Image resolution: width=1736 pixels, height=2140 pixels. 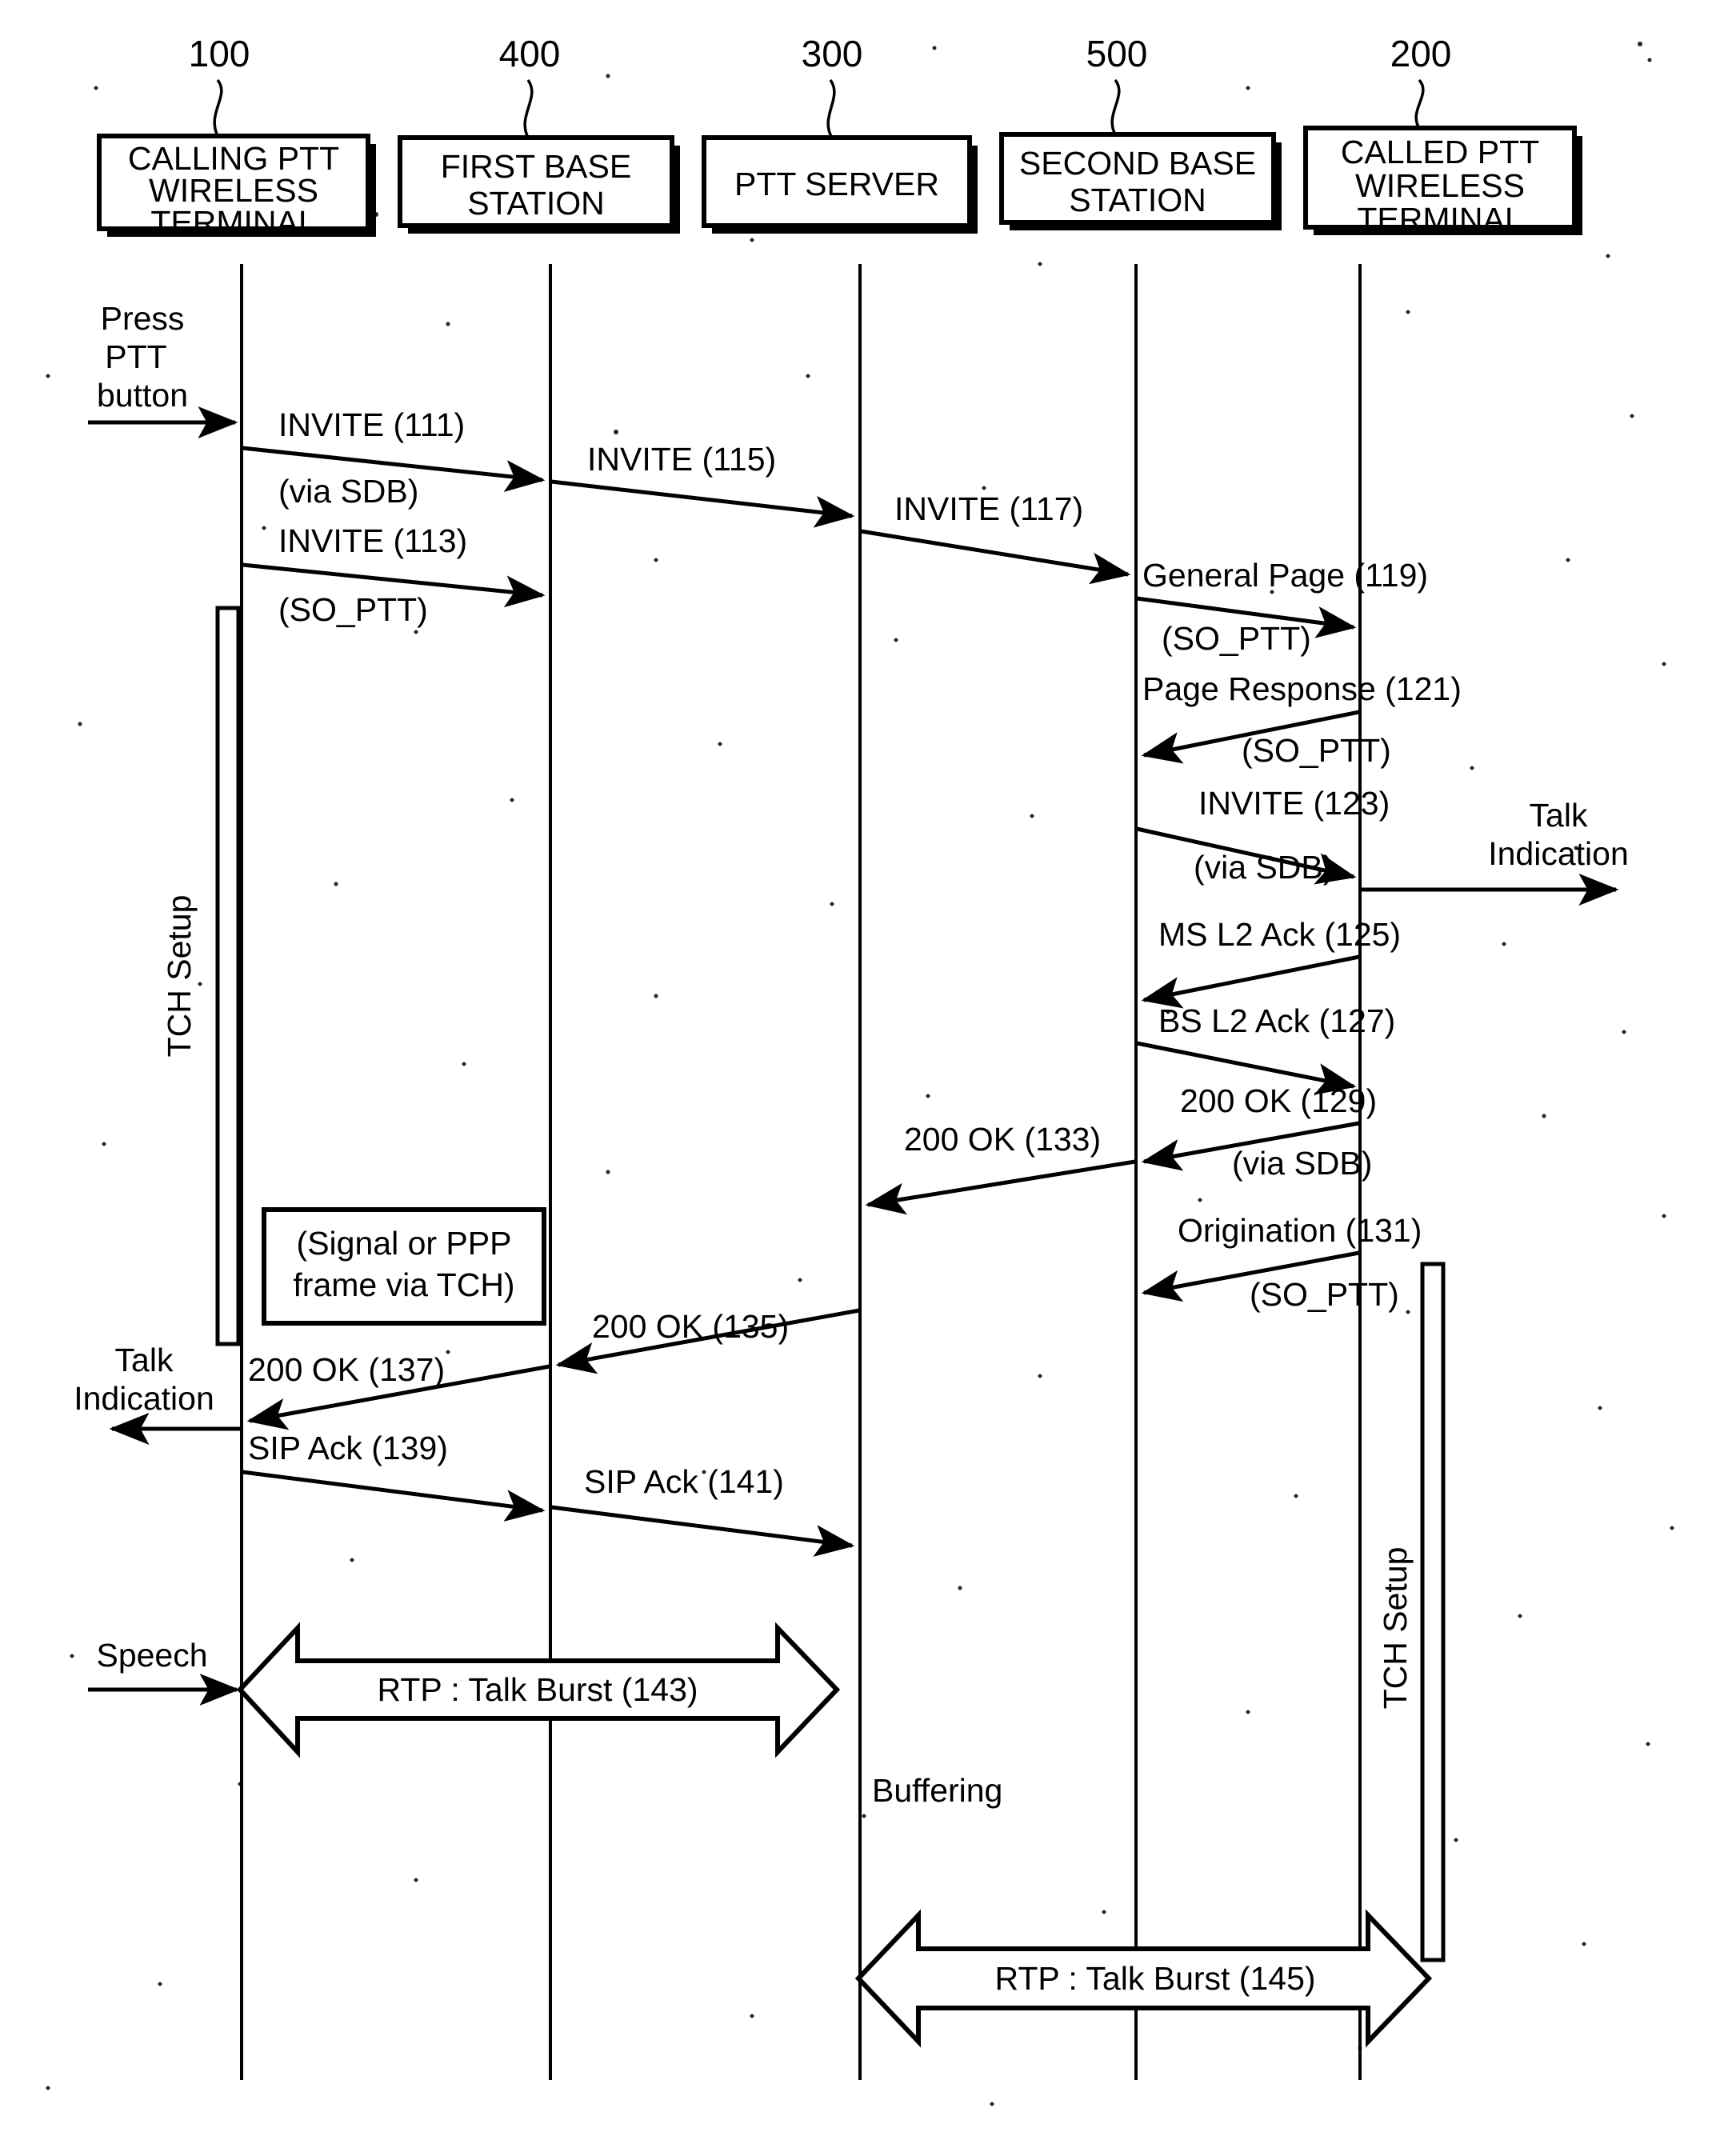 I want to click on message-m143: RTP : Talk Burst (143), so click(x=538, y=1690).